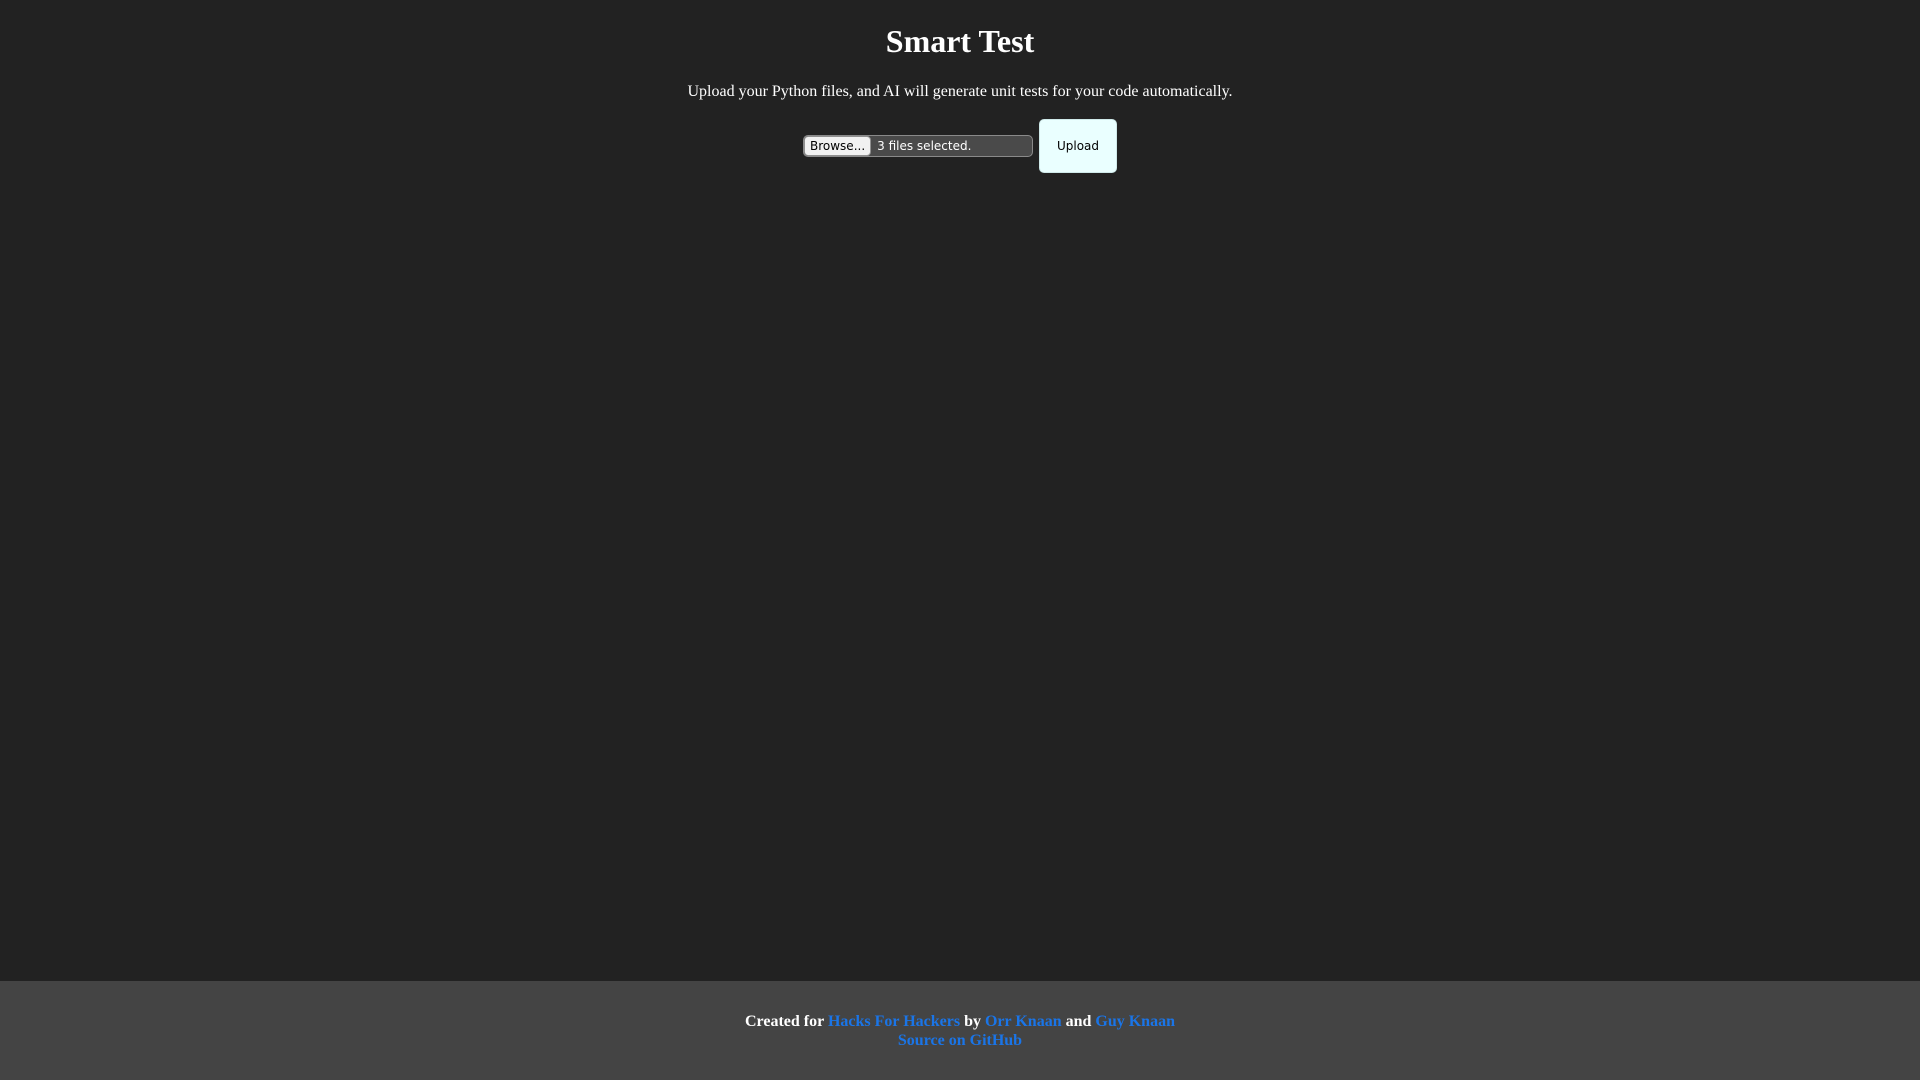  Describe the element at coordinates (1135, 1021) in the screenshot. I see `author-guy-link: Guy Knaan` at that location.